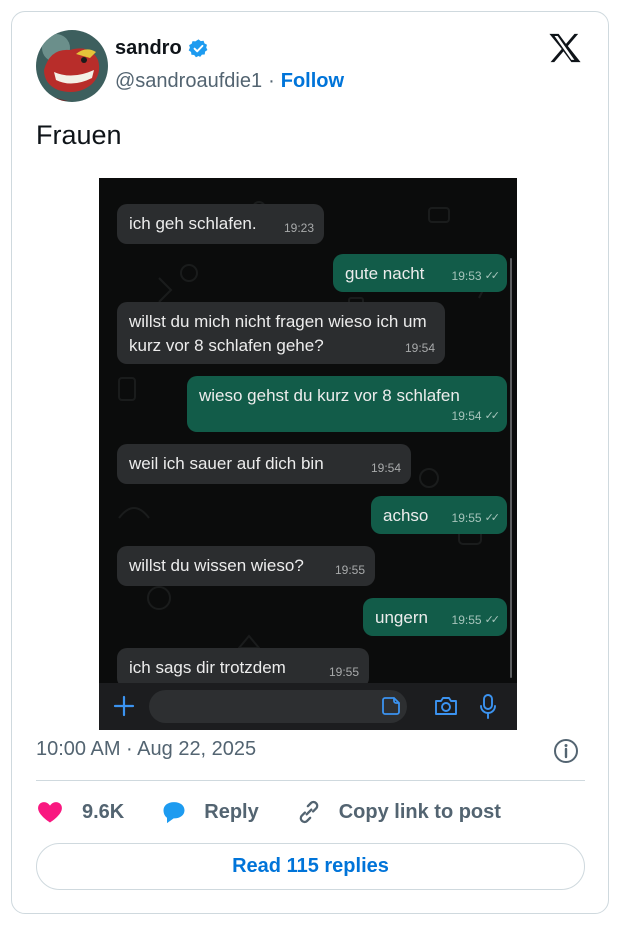 The width and height of the screenshot is (620, 925). Describe the element at coordinates (148, 48) in the screenshot. I see `author-name: sandro` at that location.